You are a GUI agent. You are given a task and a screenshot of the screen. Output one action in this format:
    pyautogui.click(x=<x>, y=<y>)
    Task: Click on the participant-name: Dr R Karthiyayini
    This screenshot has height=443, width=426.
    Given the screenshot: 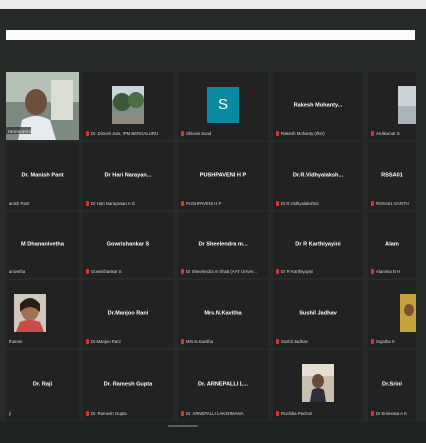 What is the action you would take?
    pyautogui.click(x=318, y=244)
    